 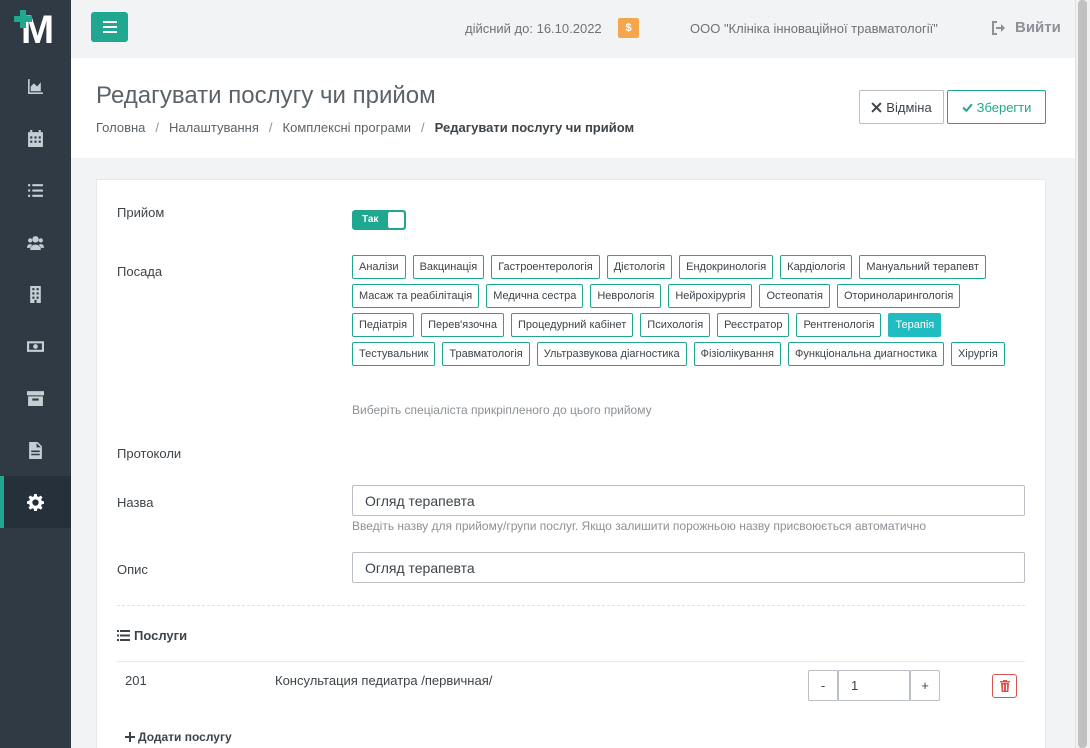 I want to click on users-icon, so click(x=35, y=242).